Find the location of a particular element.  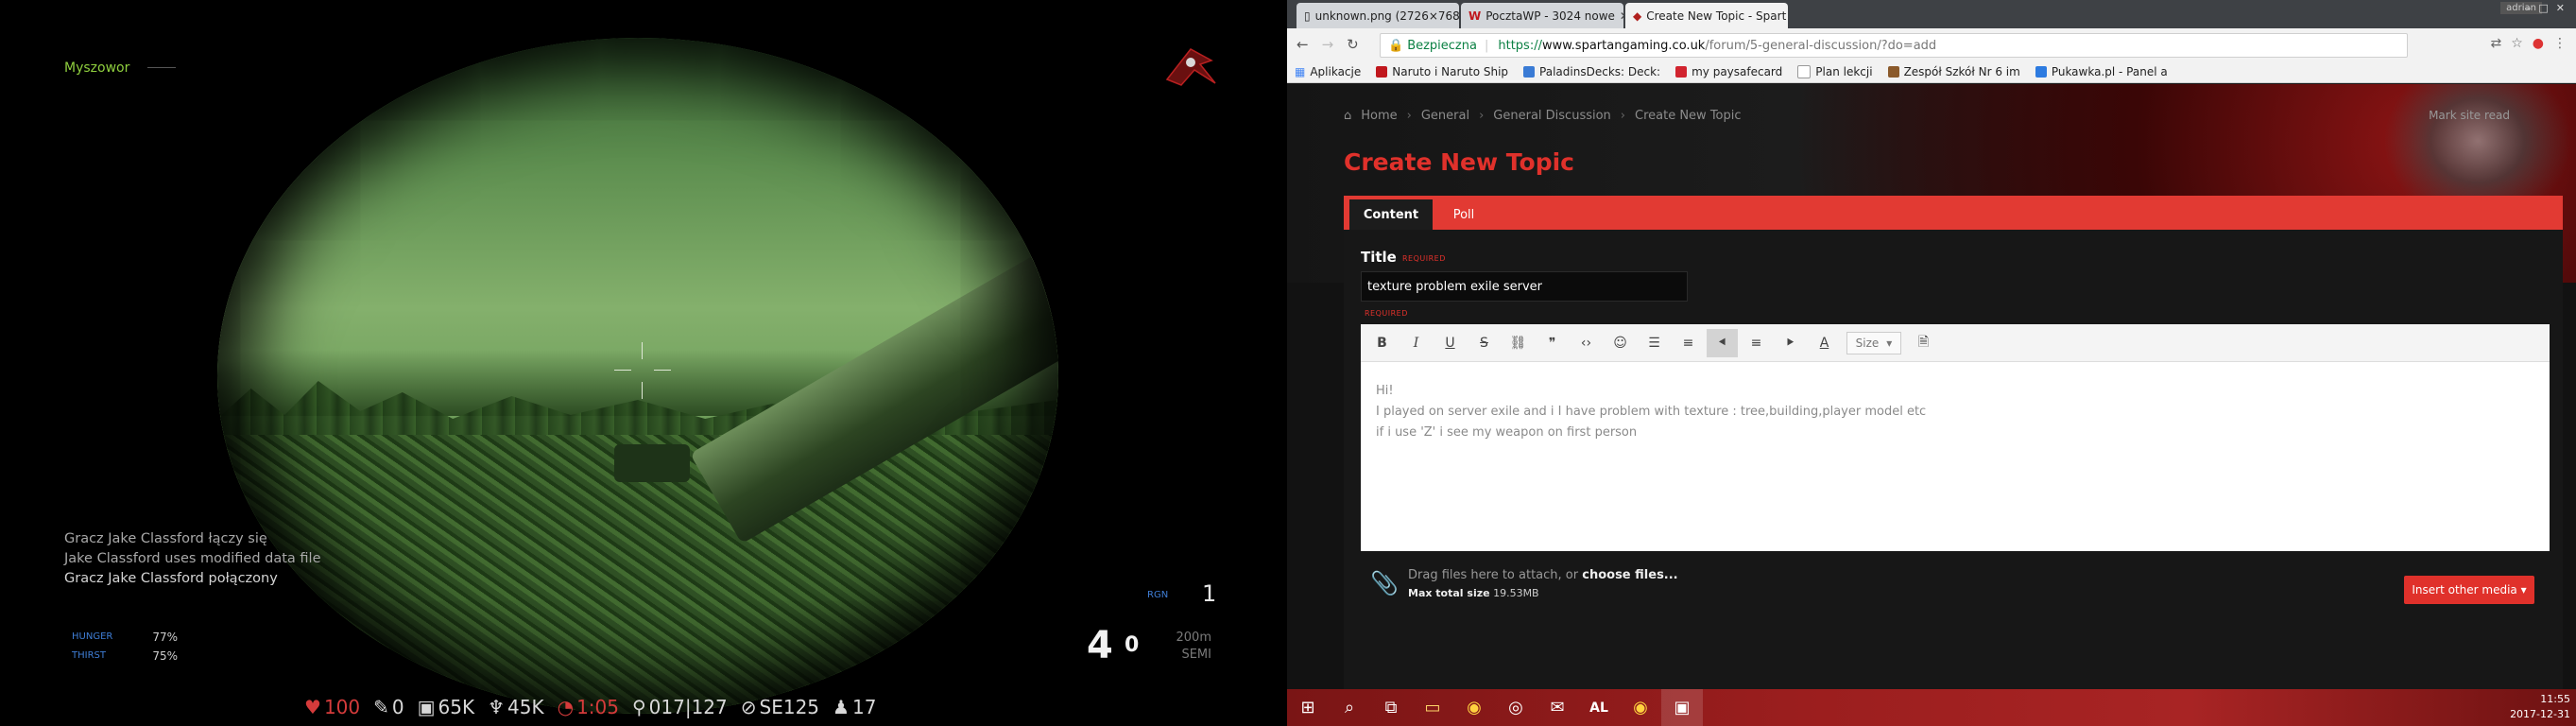

arma-launcher-icon: AL is located at coordinates (1599, 707).